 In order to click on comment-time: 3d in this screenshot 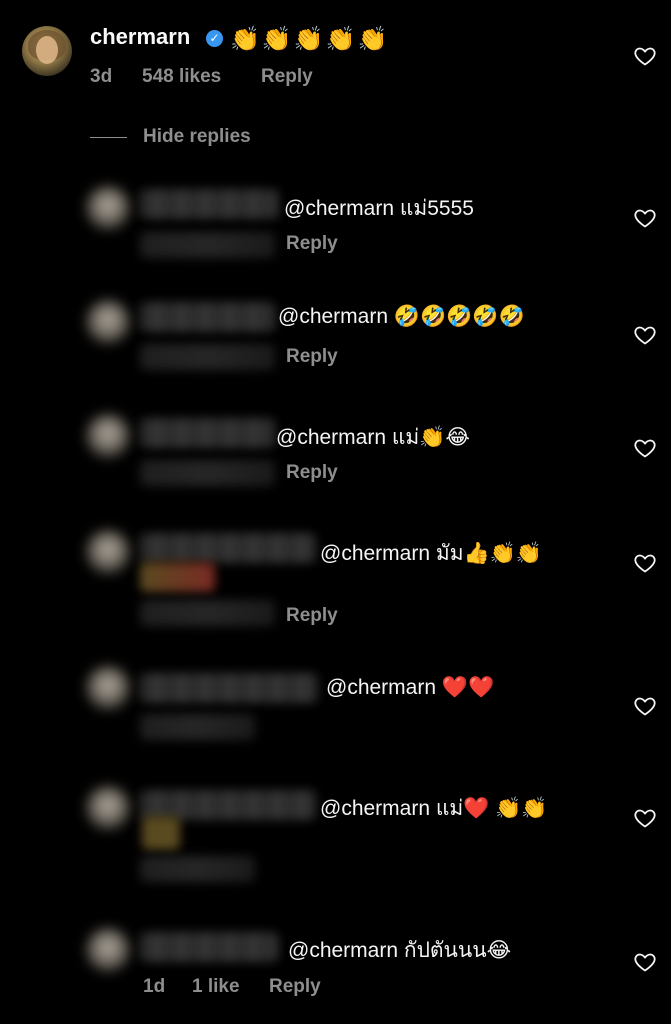, I will do `click(101, 76)`.